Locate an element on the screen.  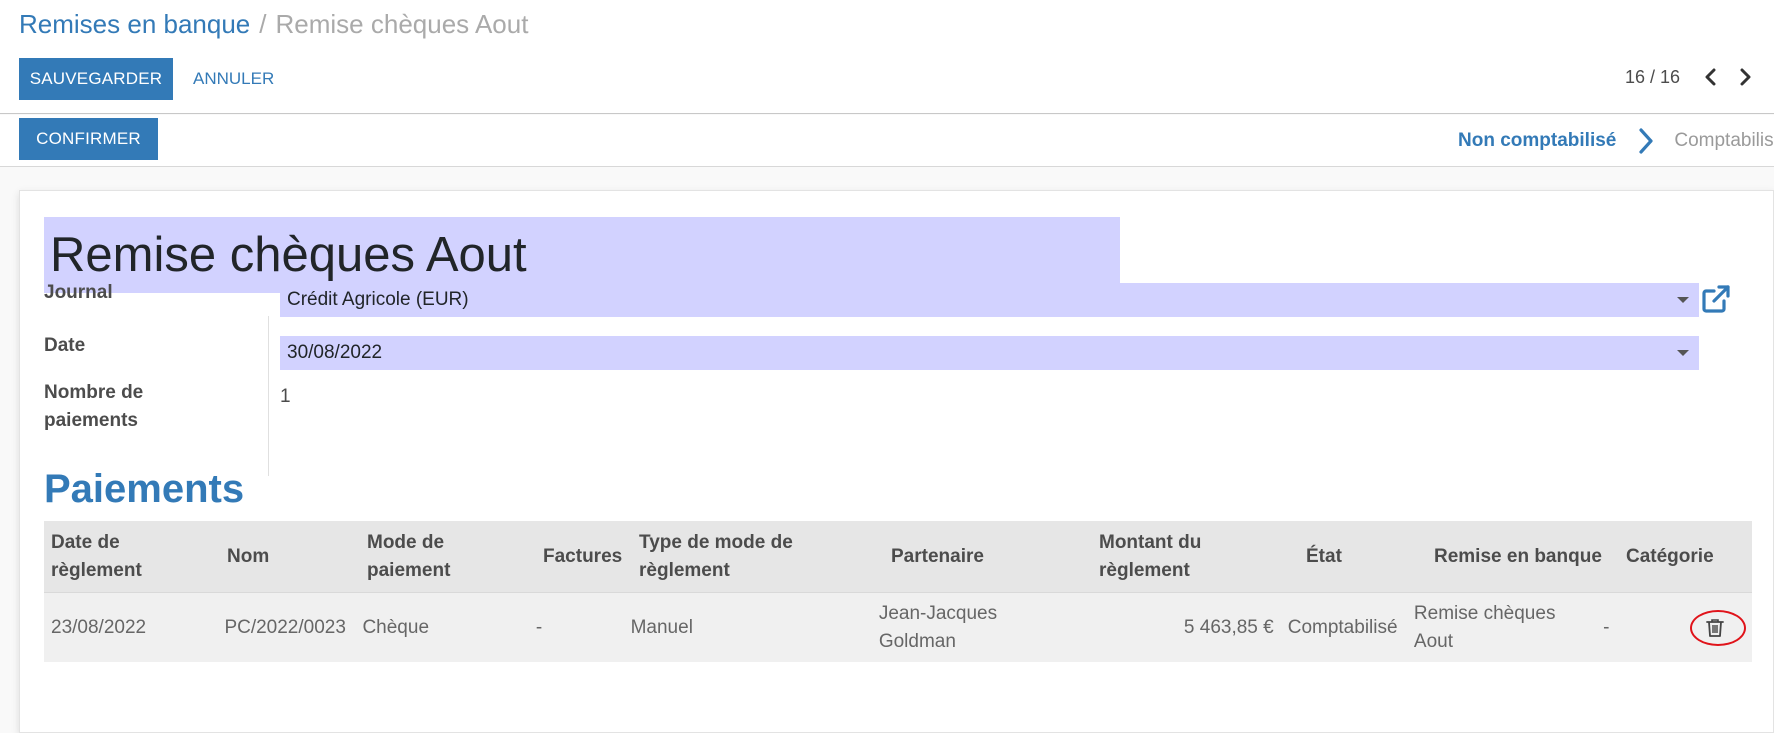
status-step-draft: Non comptabilisé is located at coordinates (1537, 141).